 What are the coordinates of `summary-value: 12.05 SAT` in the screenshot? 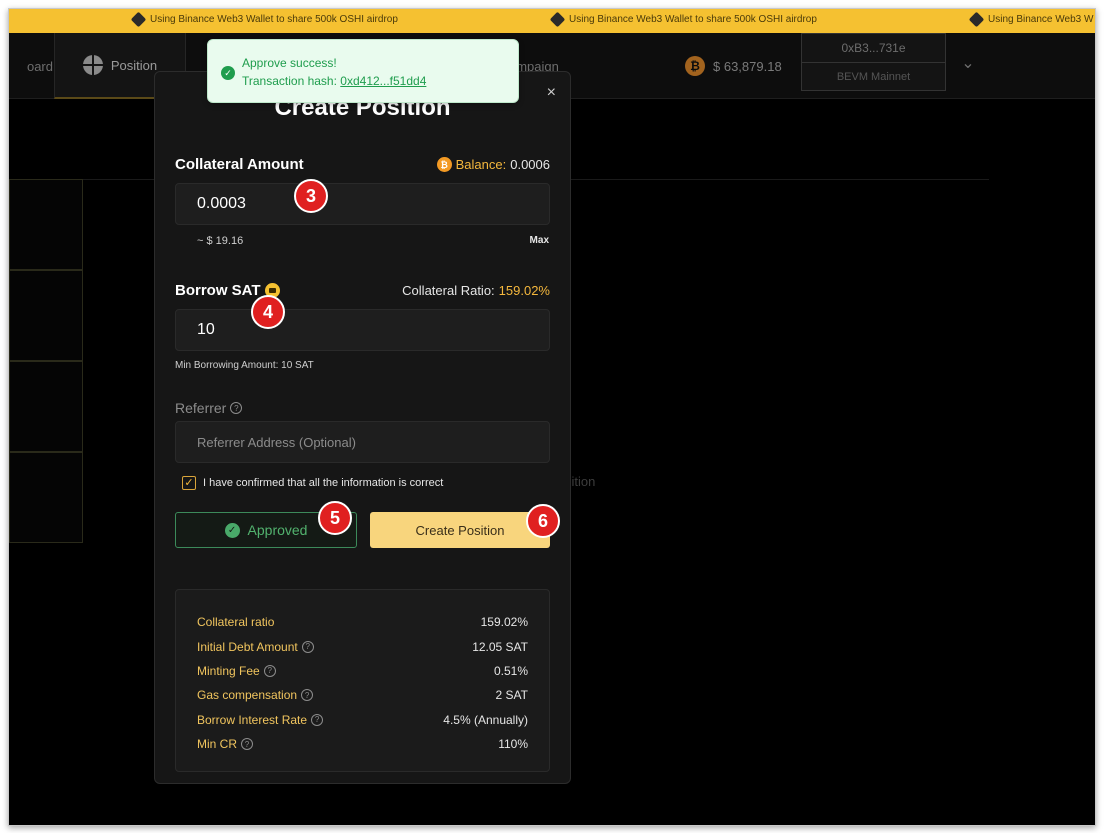 It's located at (500, 646).